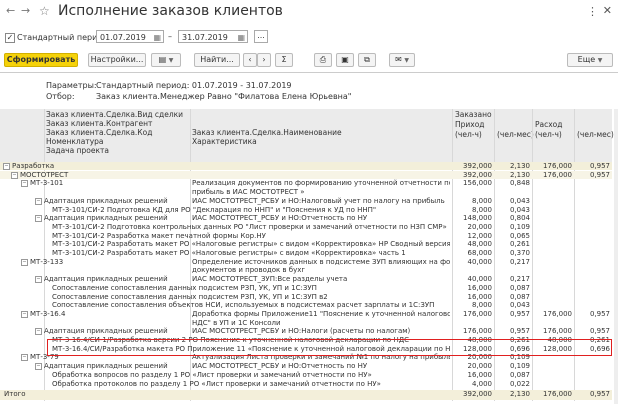  Describe the element at coordinates (548, 134) in the screenshot. I see `header-expense-hours: (чел-ч)` at that location.